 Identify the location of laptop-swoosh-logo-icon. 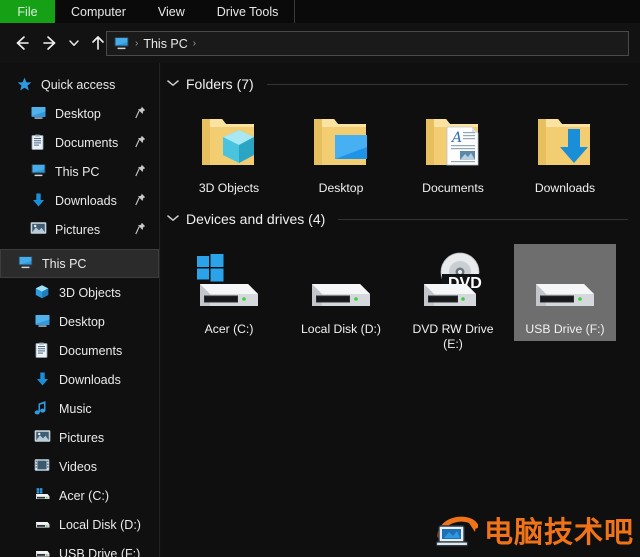
(456, 530).